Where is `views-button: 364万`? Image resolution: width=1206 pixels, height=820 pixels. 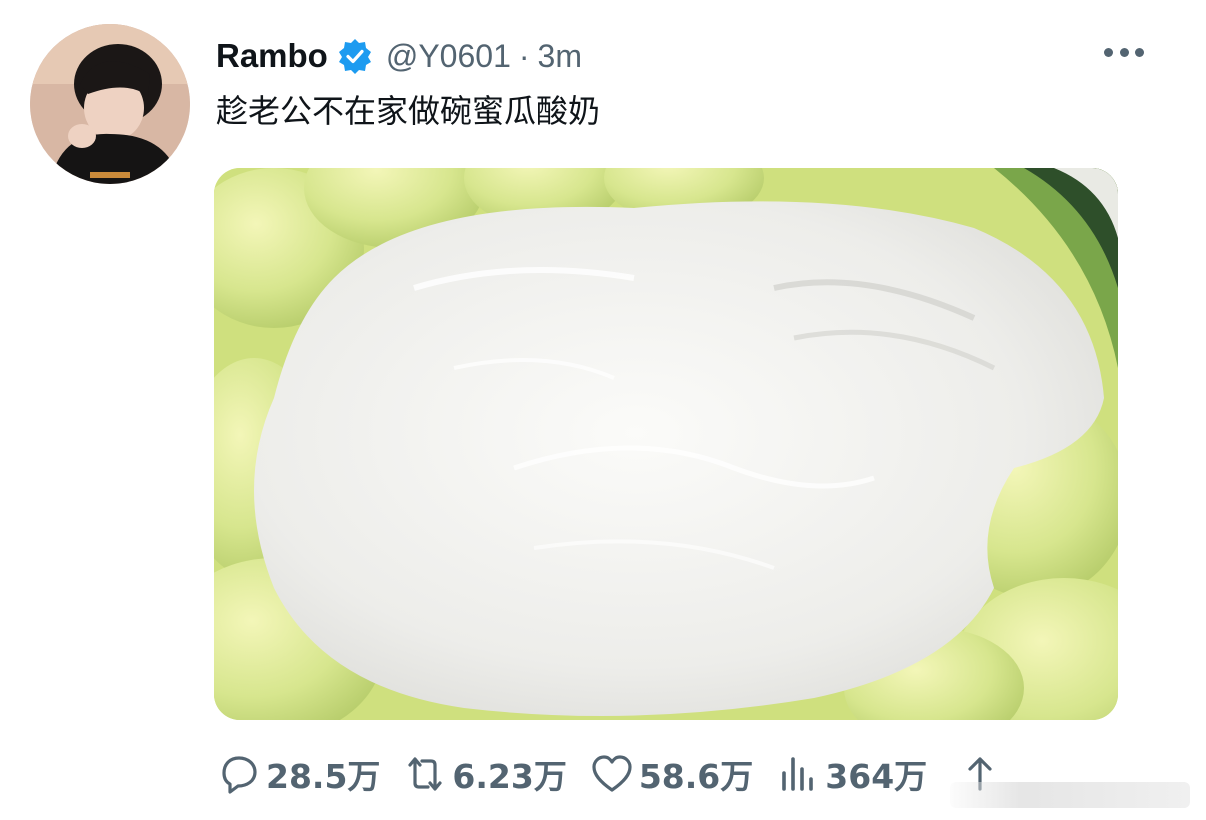
views-button: 364万 is located at coordinates (851, 774).